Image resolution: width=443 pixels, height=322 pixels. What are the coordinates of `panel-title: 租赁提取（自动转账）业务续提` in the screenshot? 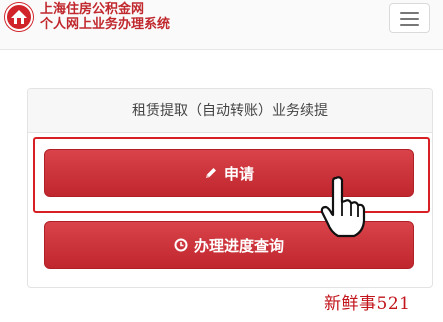 It's located at (230, 111).